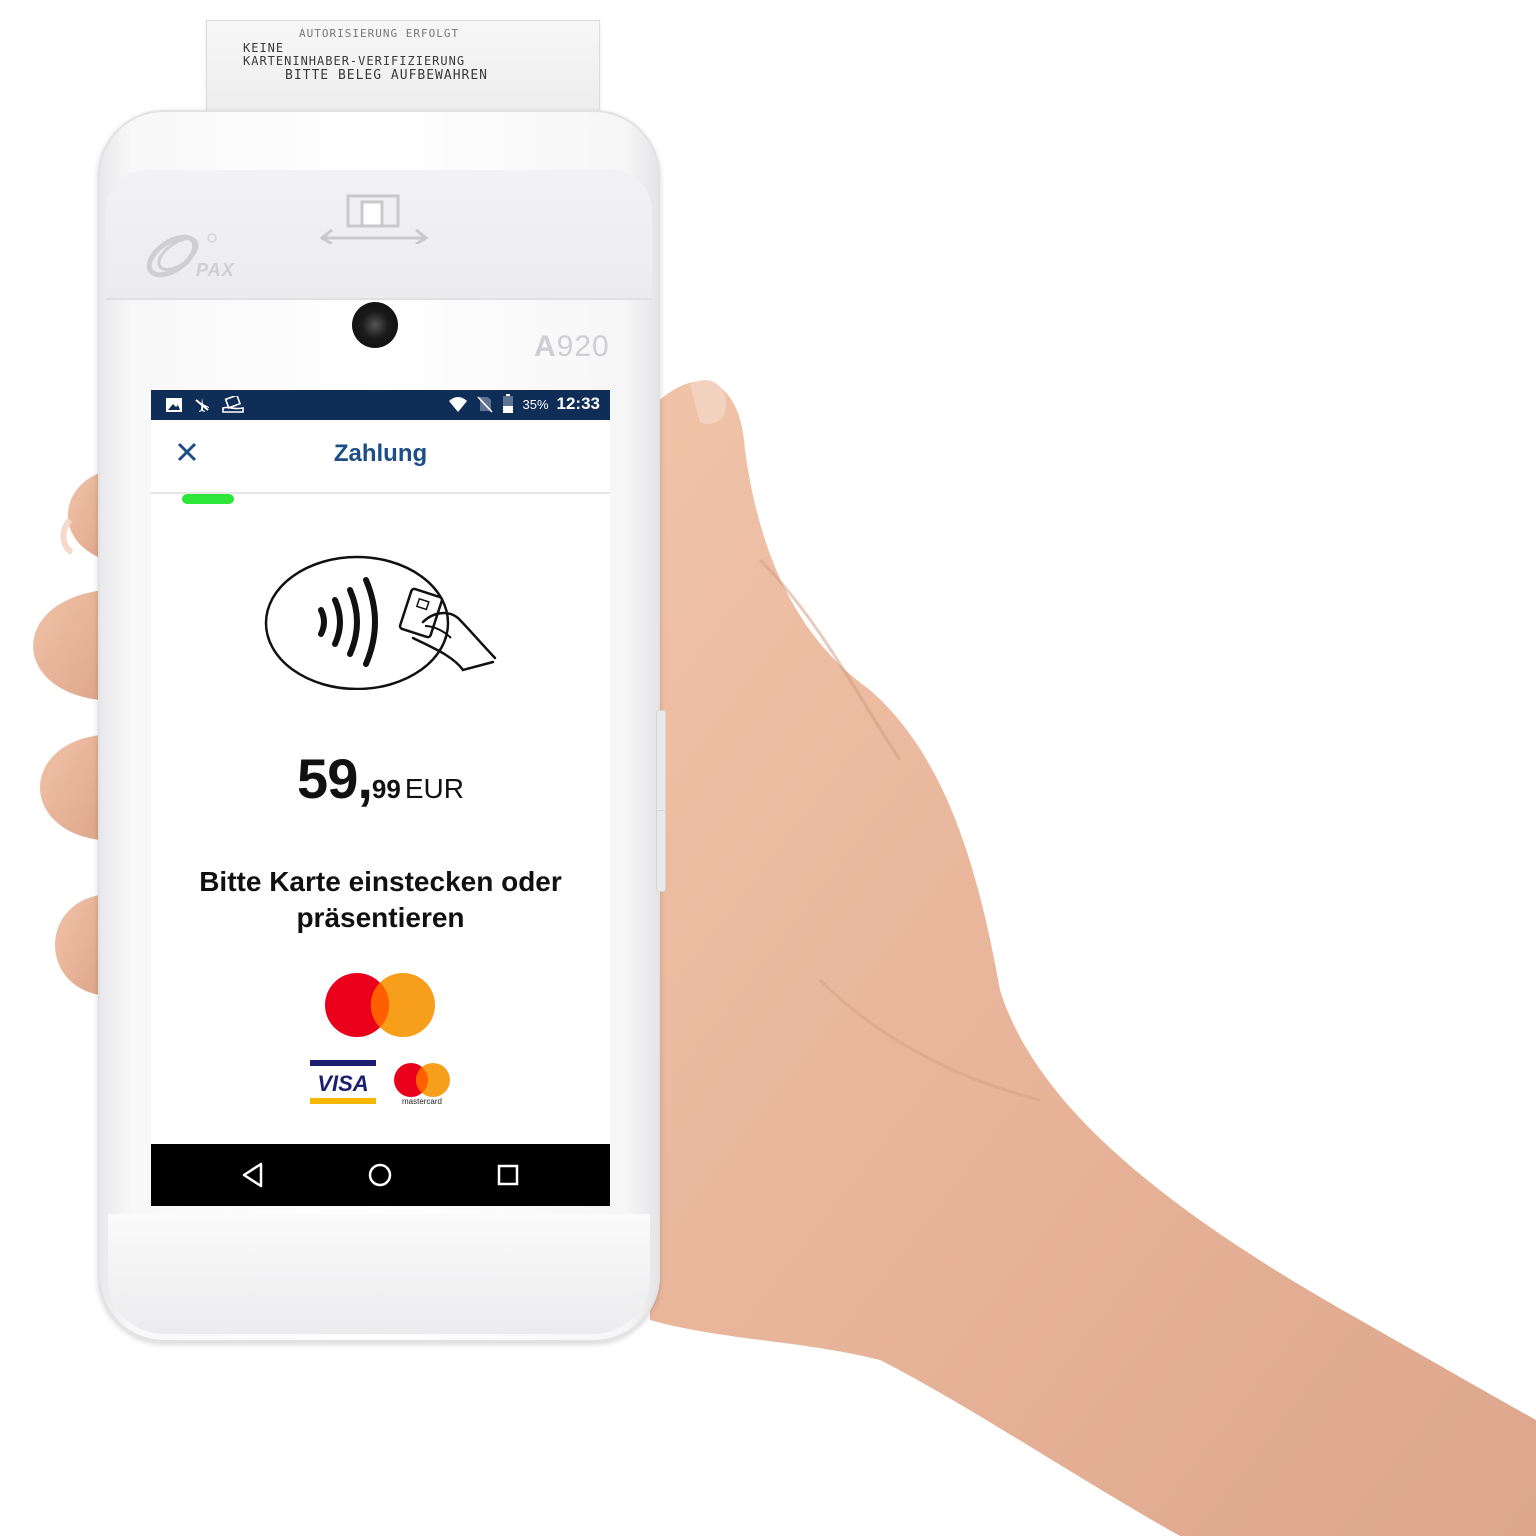 This screenshot has width=1536, height=1536. Describe the element at coordinates (379, 33) in the screenshot. I see `receipt-line: AUTORISIERUNG ERFOLGT` at that location.